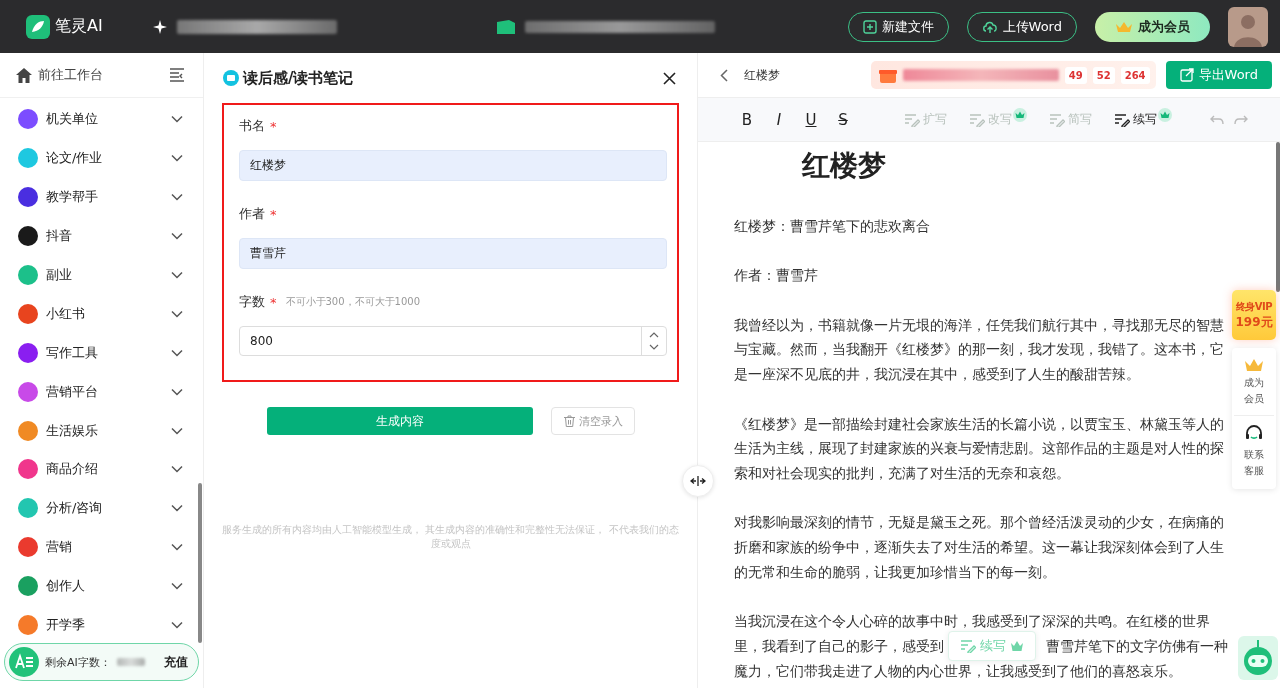 This screenshot has height=688, width=1280. What do you see at coordinates (1254, 382) in the screenshot?
I see `member-link: 成为会员` at bounding box center [1254, 382].